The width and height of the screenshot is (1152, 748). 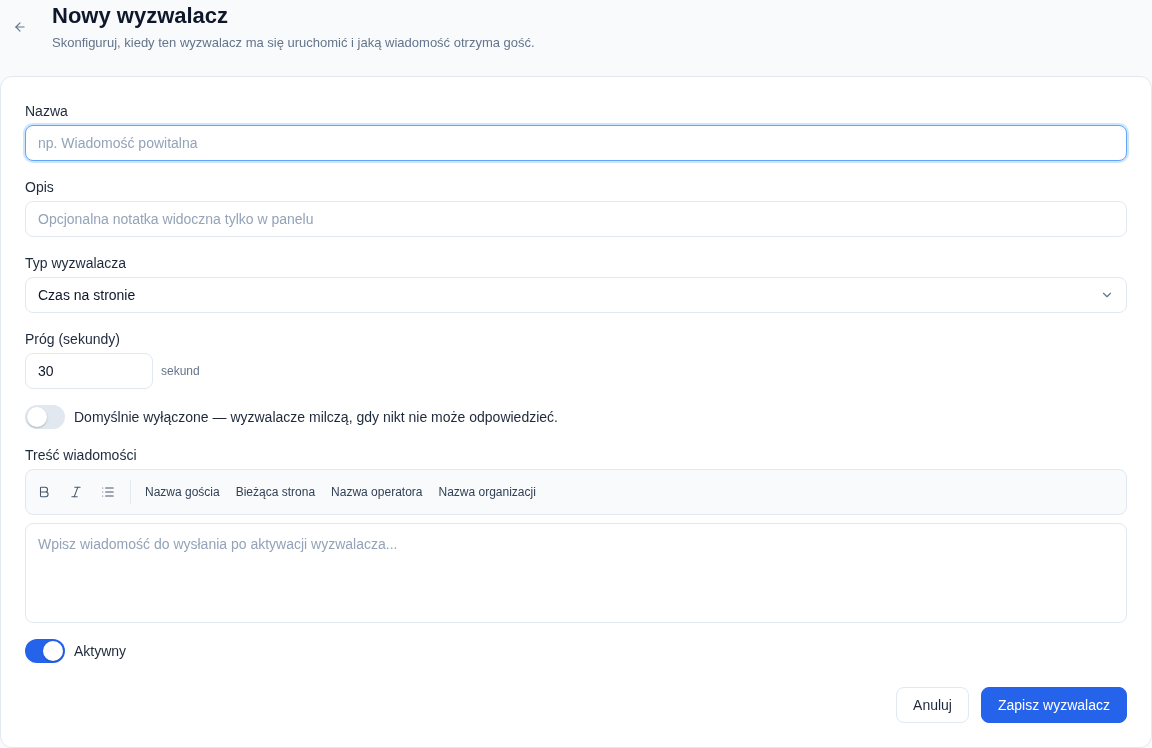 I want to click on variable-button: Bieżąca strona, so click(x=275, y=492).